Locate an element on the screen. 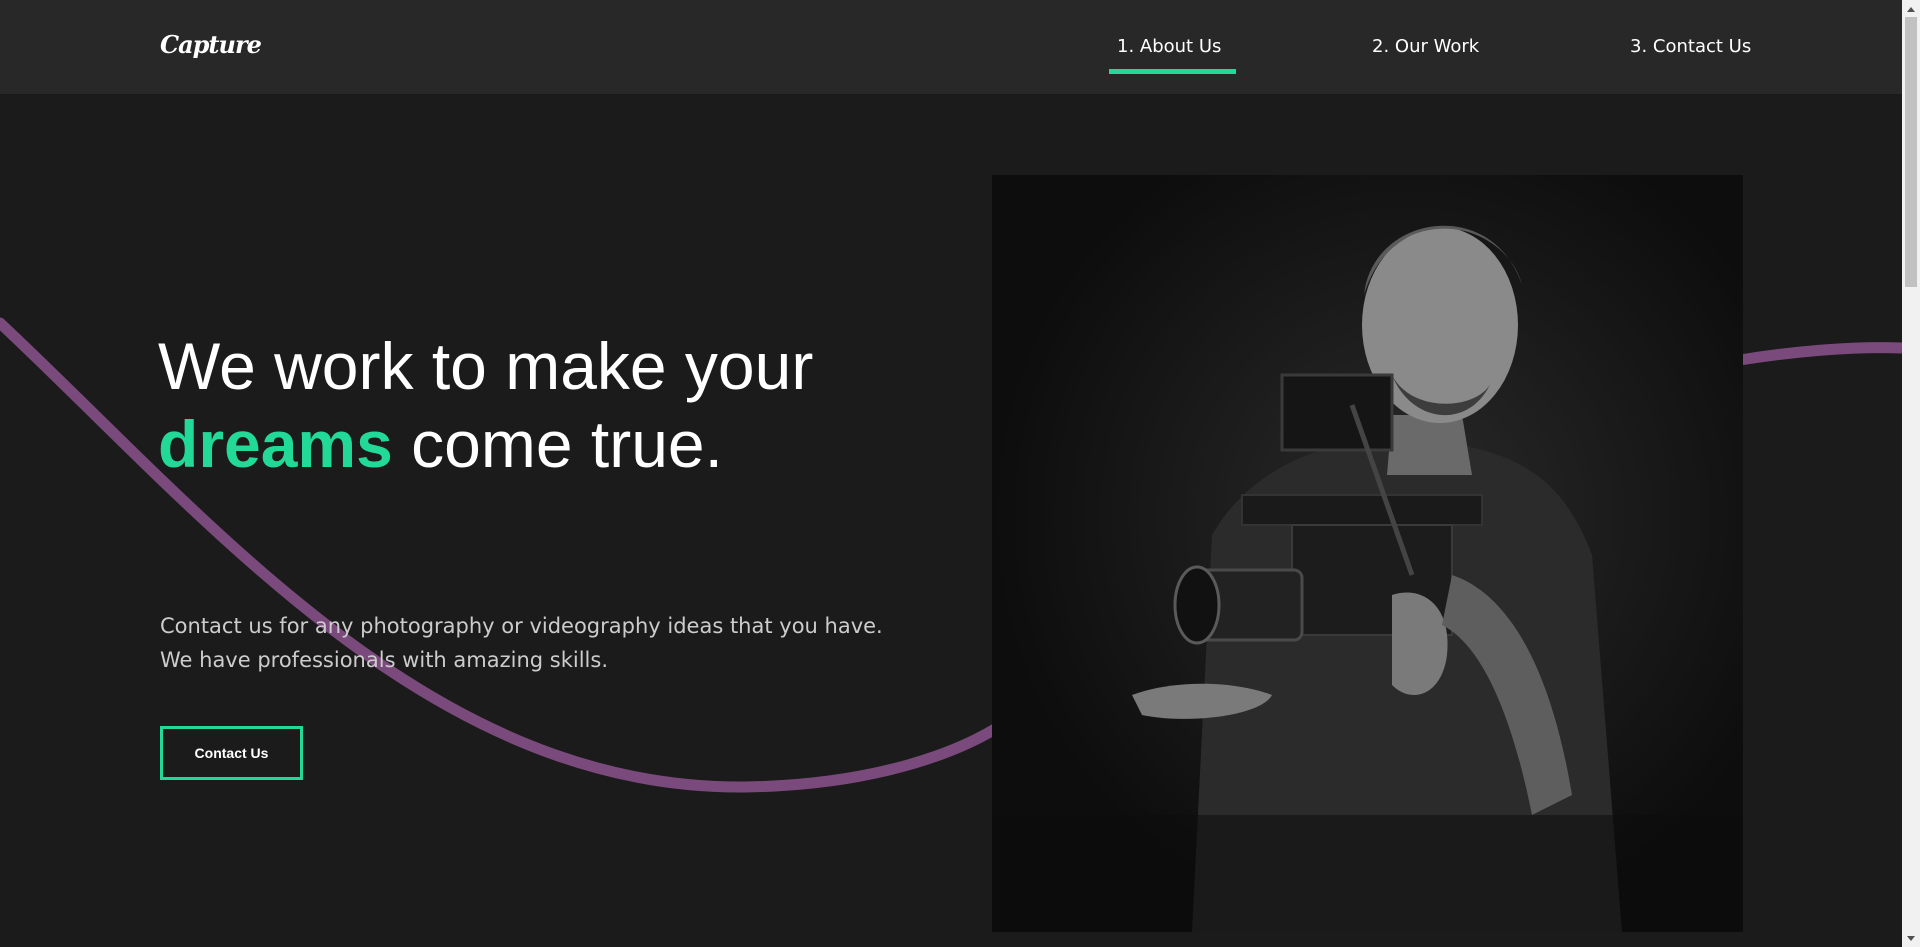 The image size is (1920, 947). hero-title: We work to make your dreams come true. is located at coordinates (508, 405).